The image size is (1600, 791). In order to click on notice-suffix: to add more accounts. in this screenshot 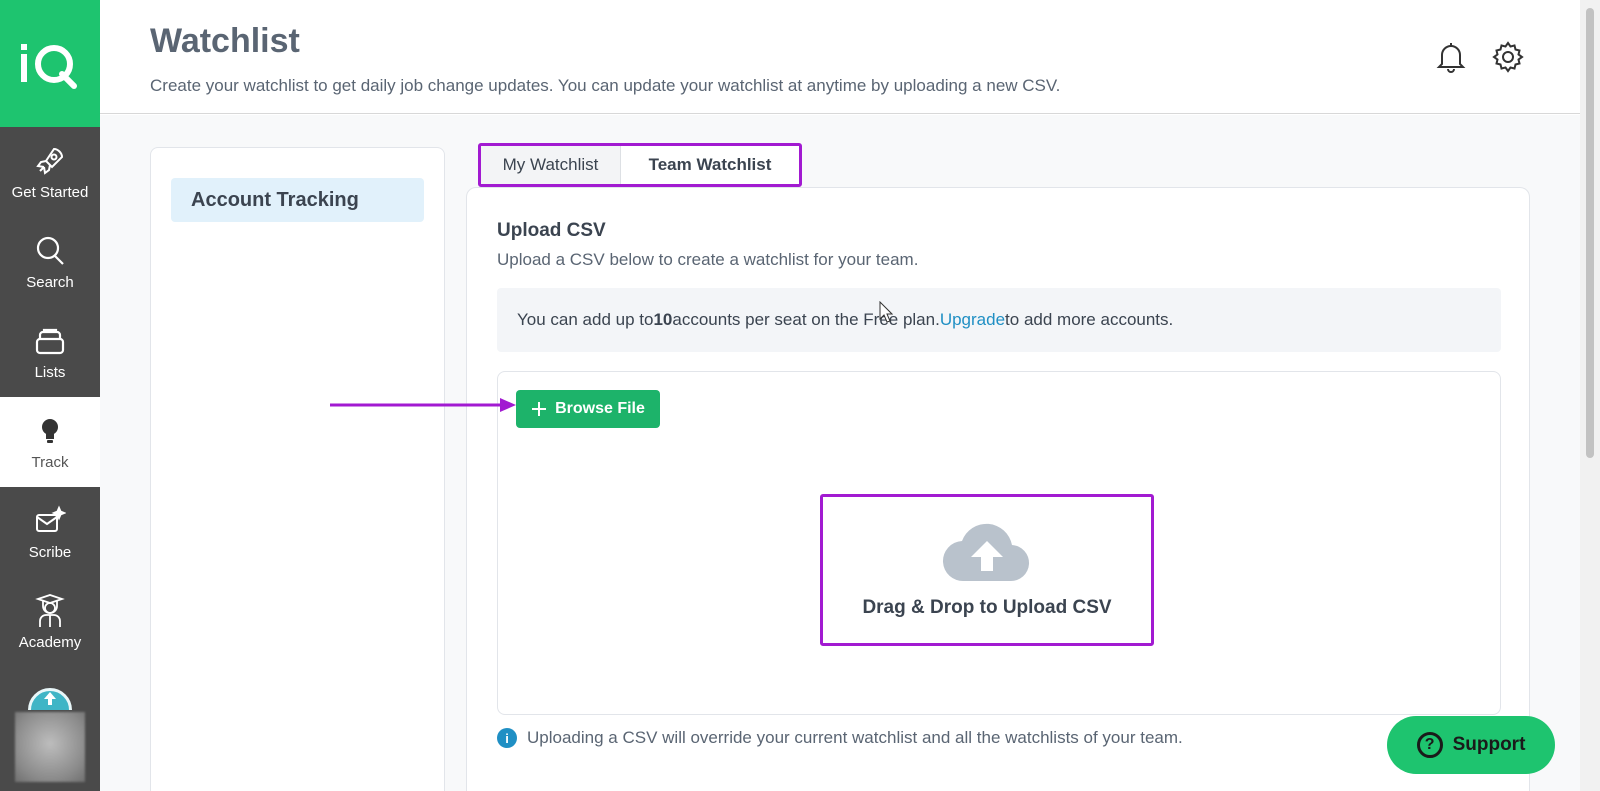, I will do `click(1089, 319)`.